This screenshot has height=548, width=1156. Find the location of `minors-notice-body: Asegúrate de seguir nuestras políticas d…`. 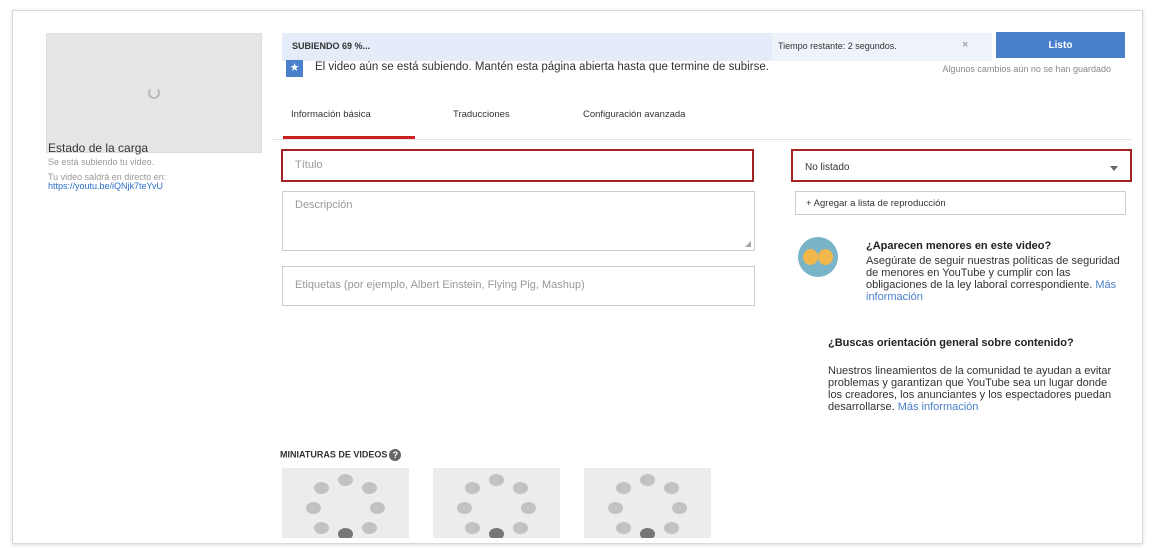

minors-notice-body: Asegúrate de seguir nuestras políticas d… is located at coordinates (996, 279).